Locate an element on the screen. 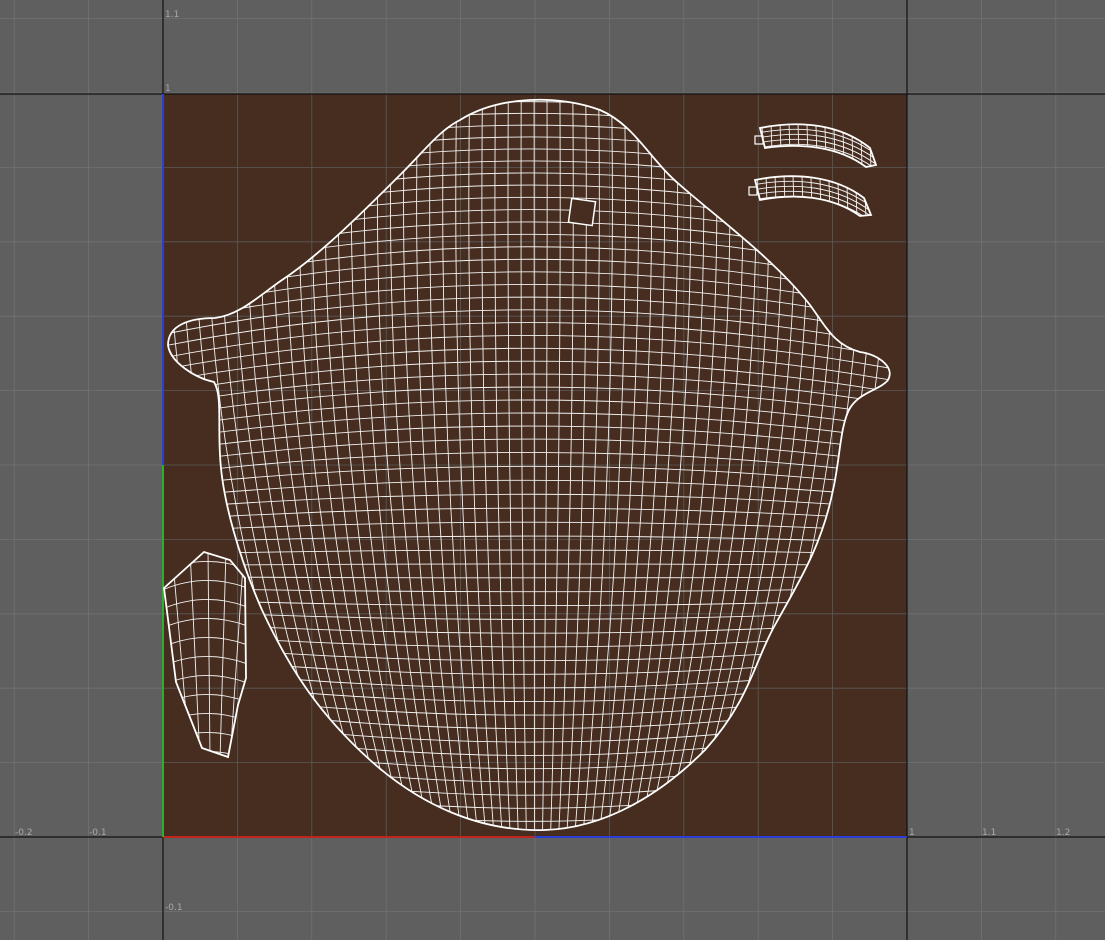  tick-v-neg-0-1: -0.1 is located at coordinates (174, 908).